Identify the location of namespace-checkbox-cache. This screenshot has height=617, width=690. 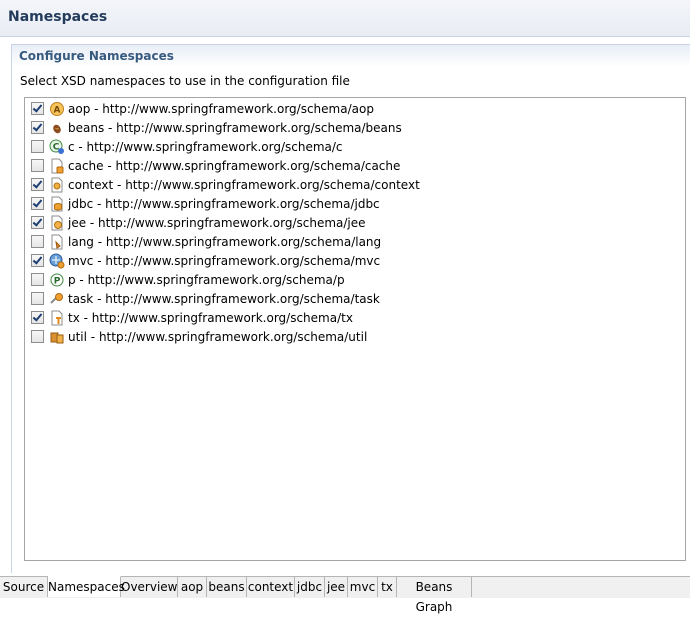
(37, 165).